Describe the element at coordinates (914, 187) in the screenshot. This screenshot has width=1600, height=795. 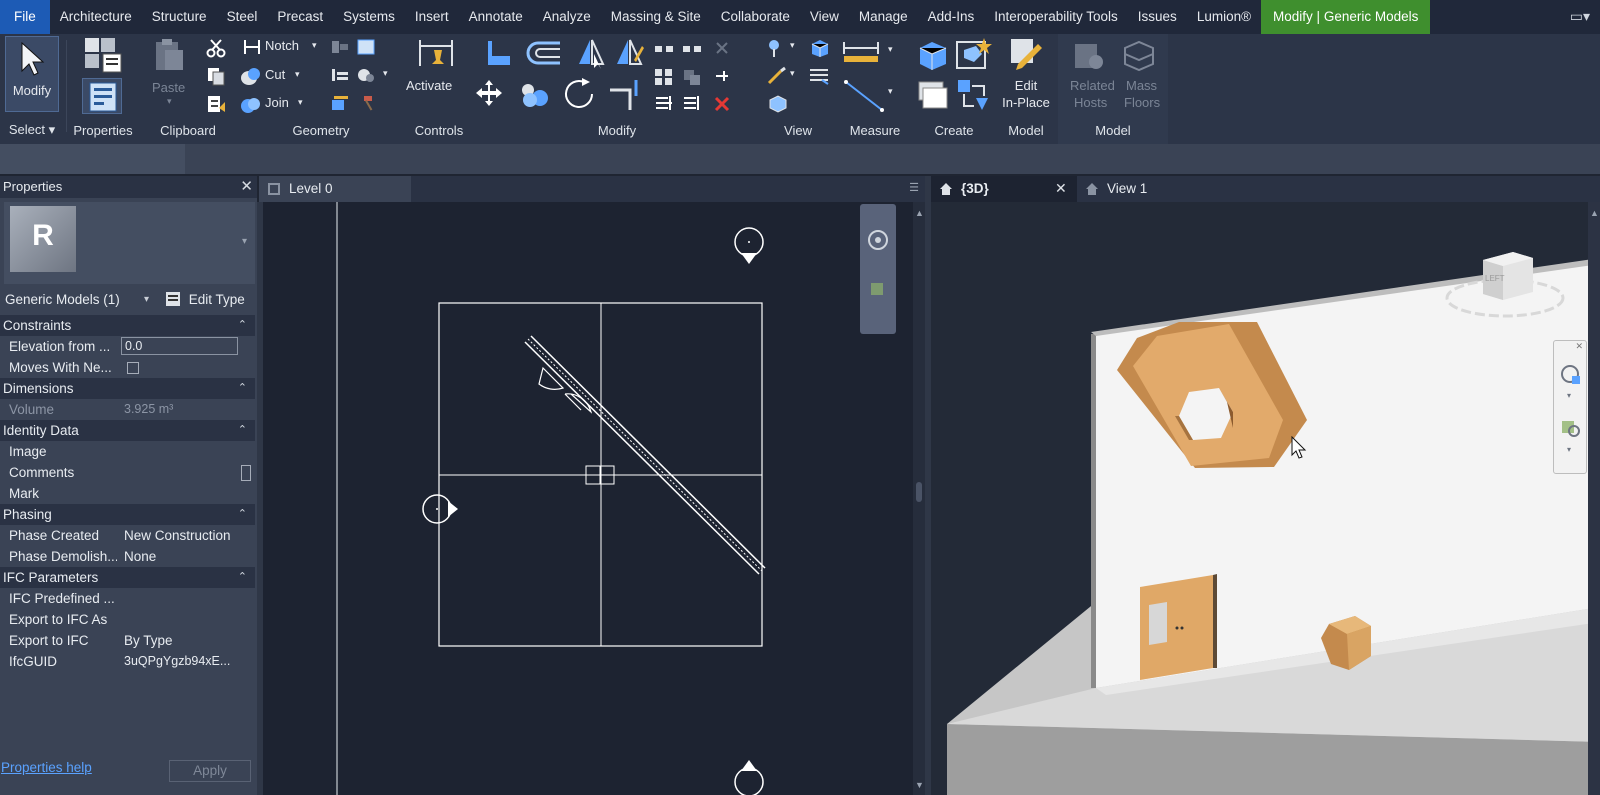
I see `tab-overflow-icon: ☰` at that location.